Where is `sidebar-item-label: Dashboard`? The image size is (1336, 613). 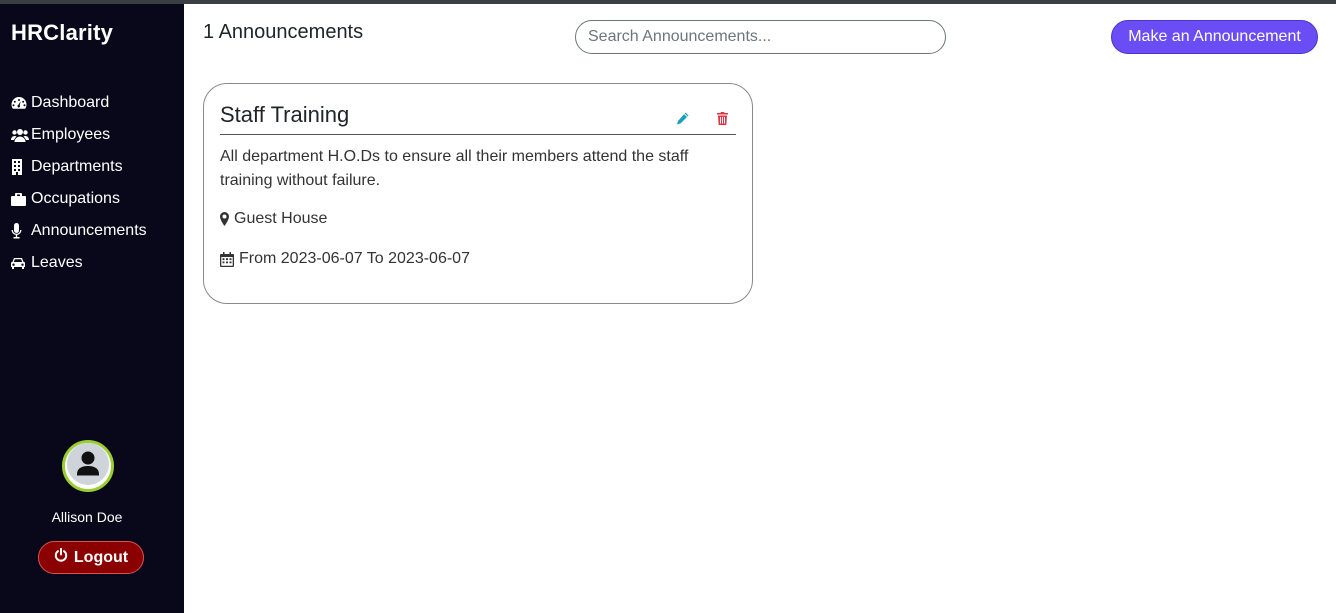
sidebar-item-label: Dashboard is located at coordinates (70, 102).